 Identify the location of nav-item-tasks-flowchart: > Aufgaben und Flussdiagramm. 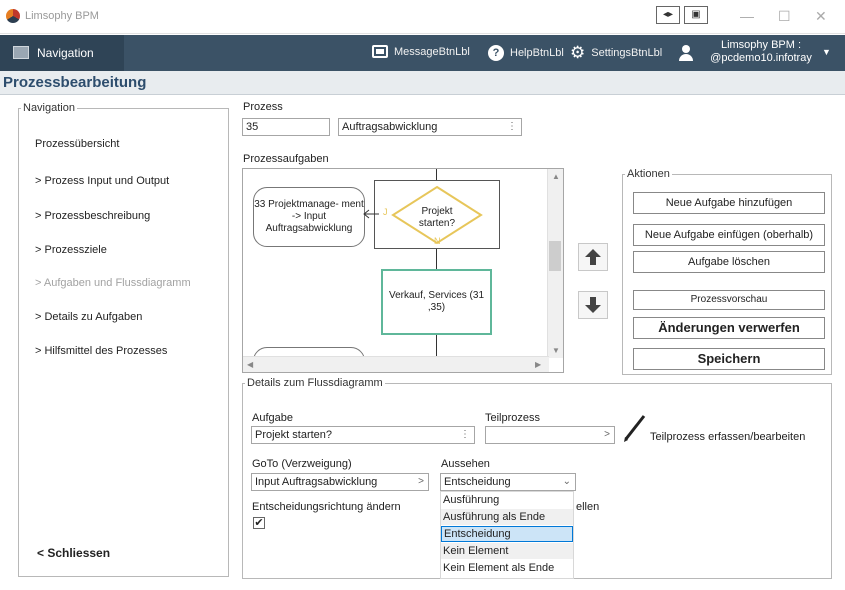
(113, 283).